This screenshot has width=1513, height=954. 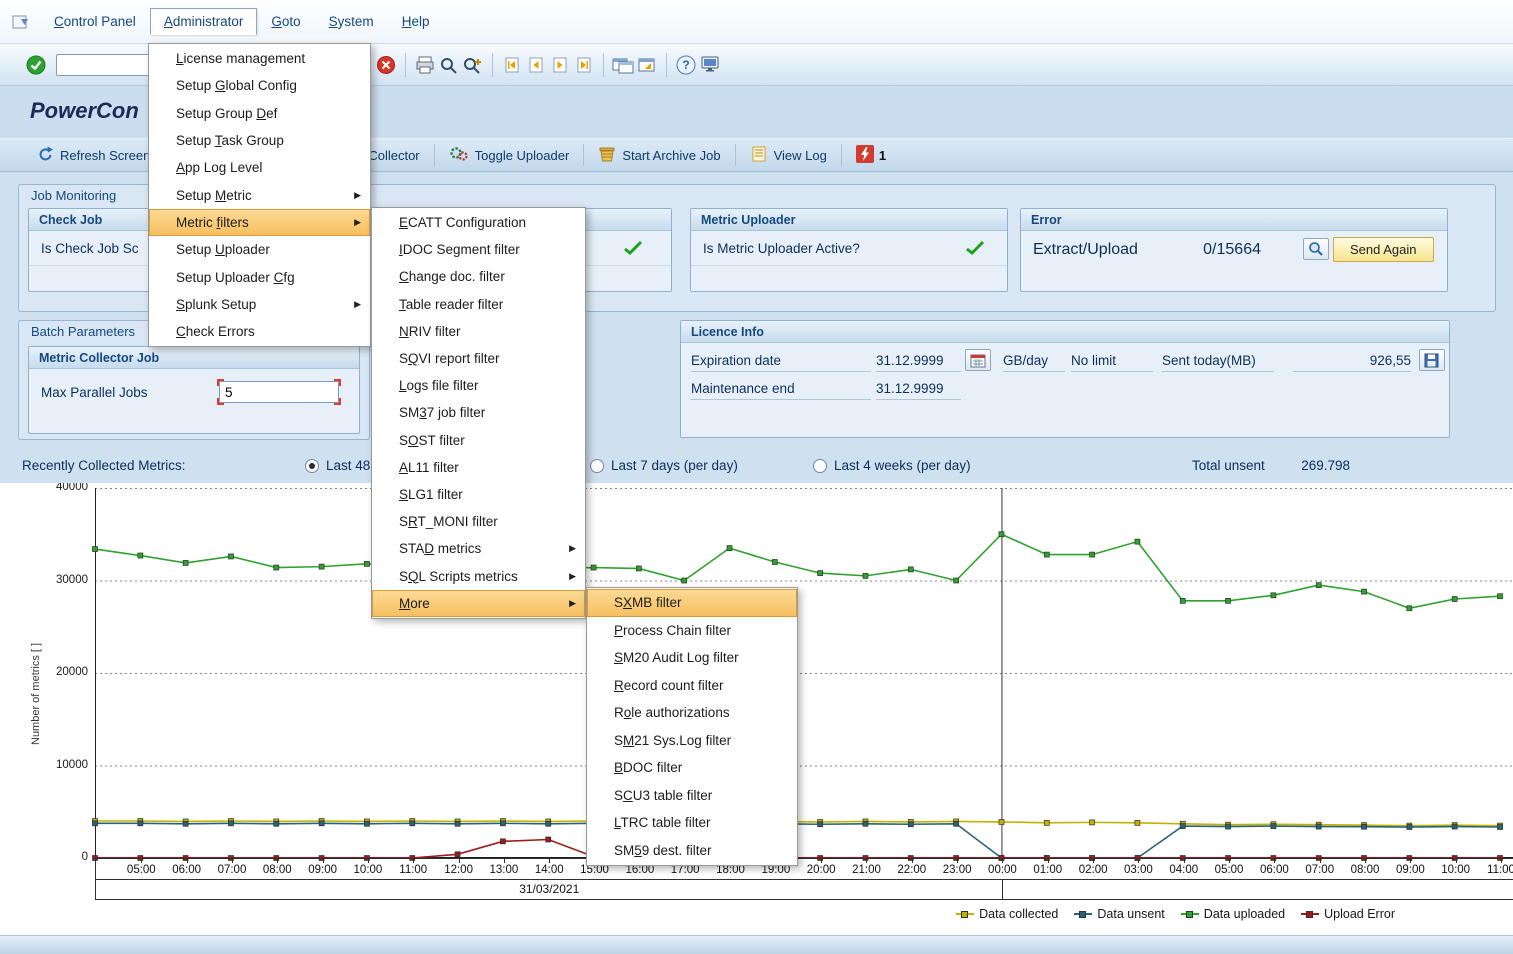 I want to click on find-icon, so click(x=449, y=65).